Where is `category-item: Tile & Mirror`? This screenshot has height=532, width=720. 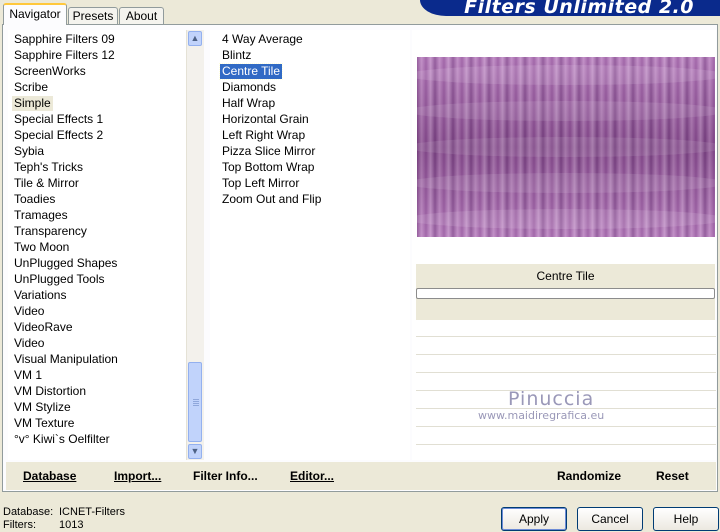
category-item: Tile & Mirror is located at coordinates (46, 183).